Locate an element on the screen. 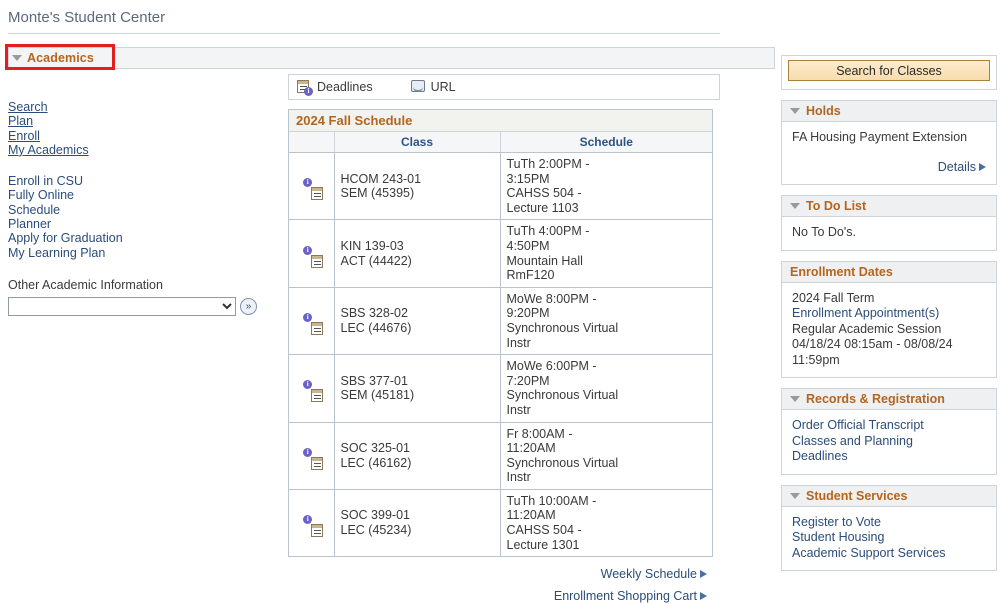  schedule-legend-bar: i Deadlines URL is located at coordinates (504, 87).